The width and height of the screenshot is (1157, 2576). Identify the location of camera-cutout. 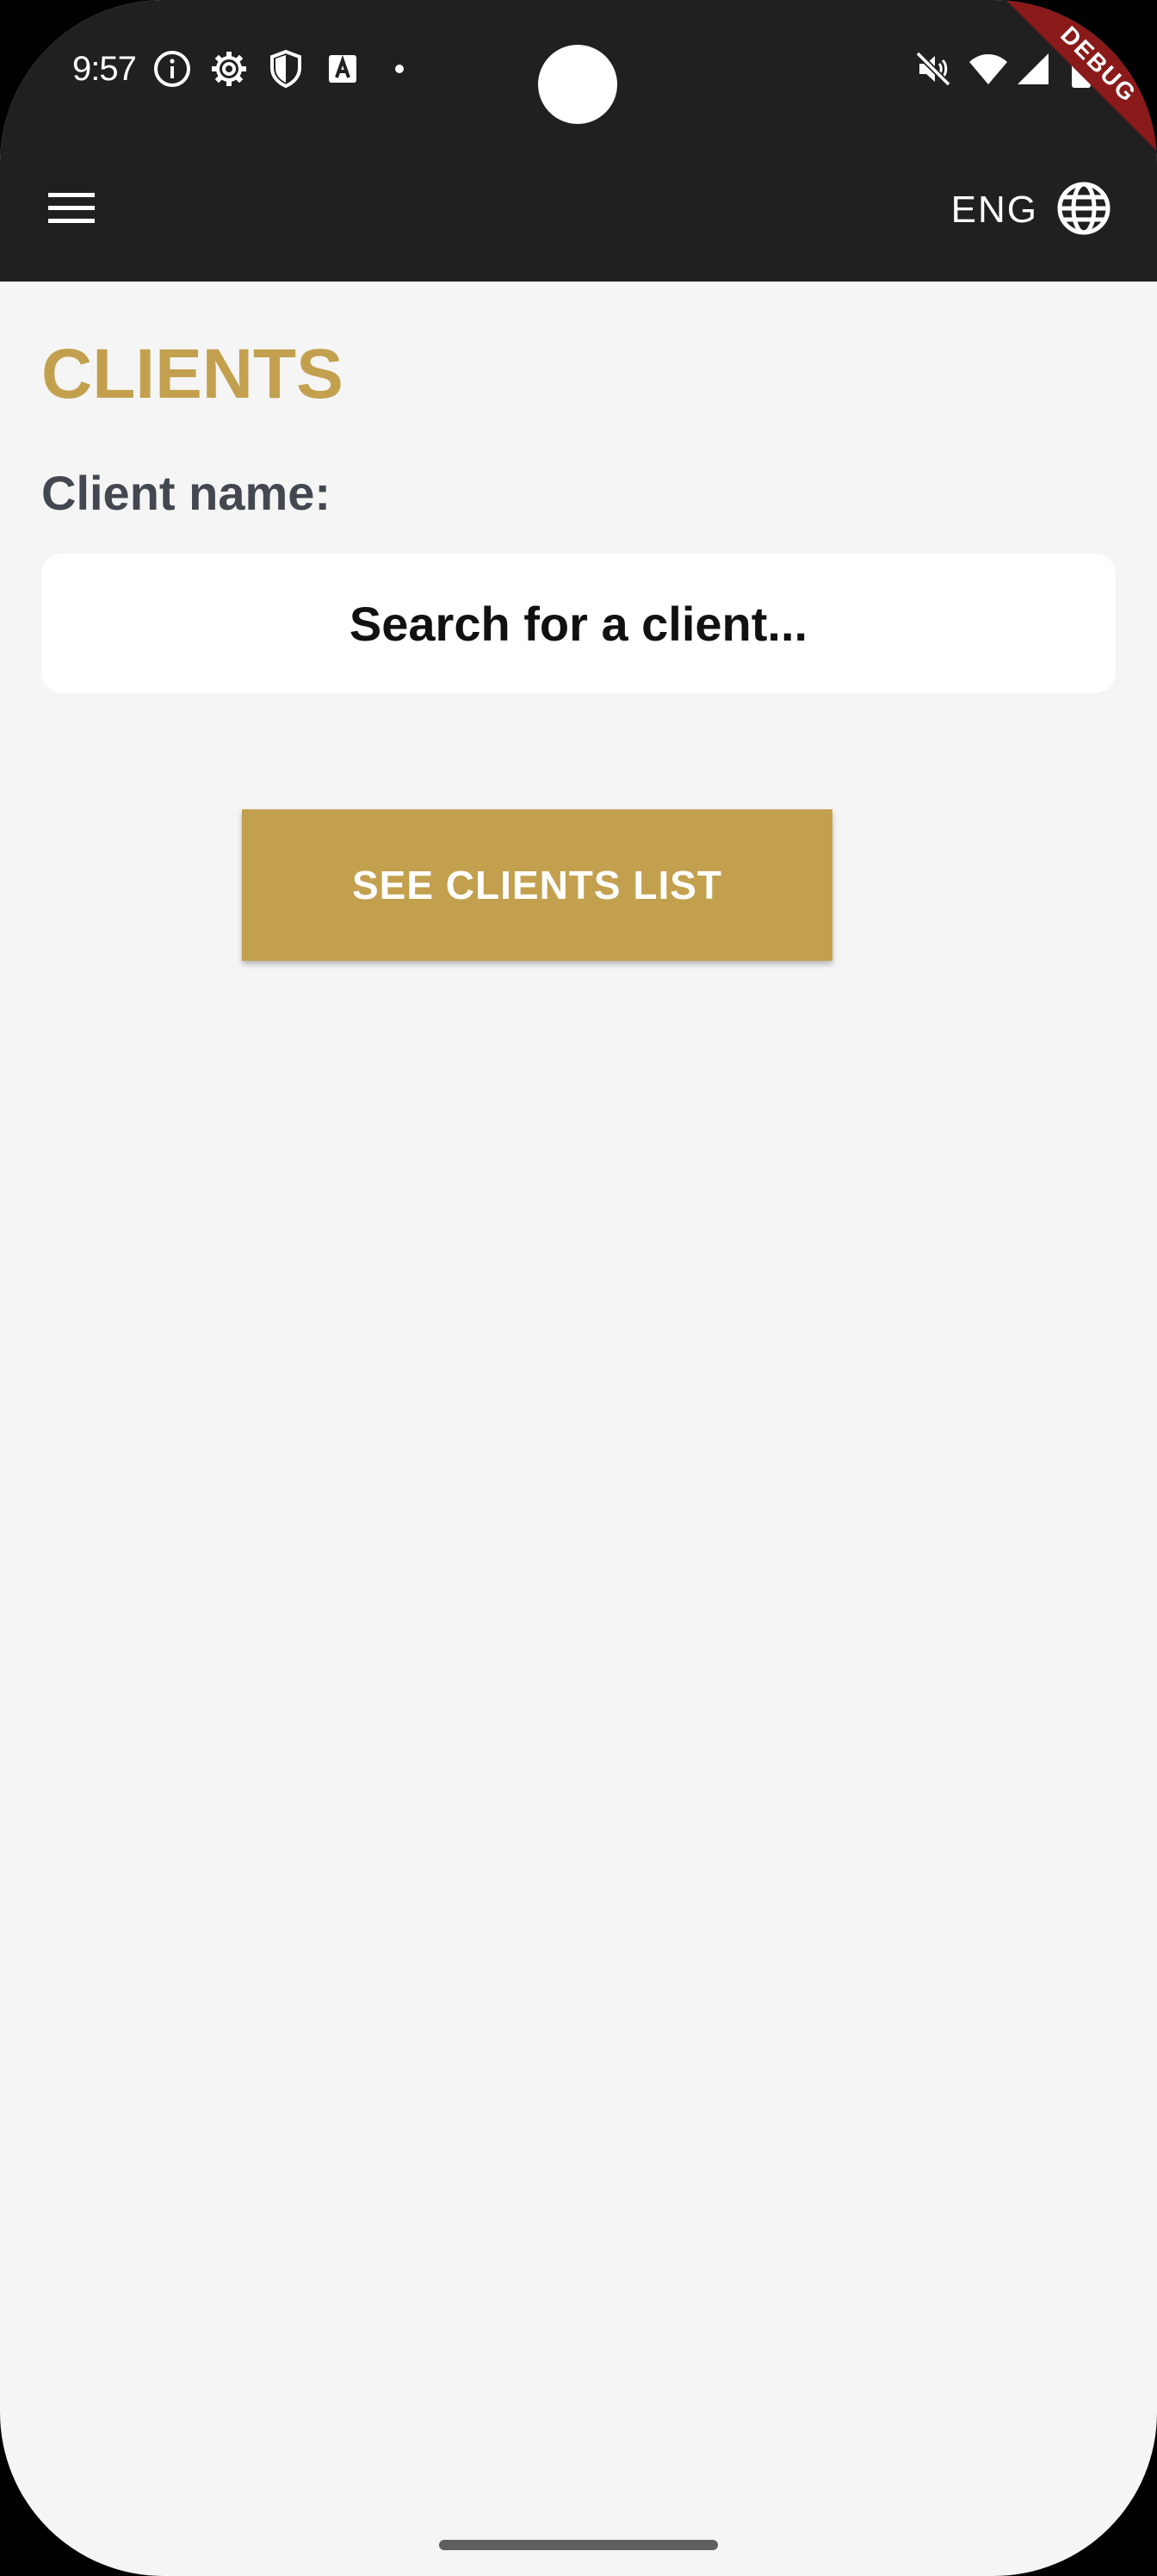
(578, 84).